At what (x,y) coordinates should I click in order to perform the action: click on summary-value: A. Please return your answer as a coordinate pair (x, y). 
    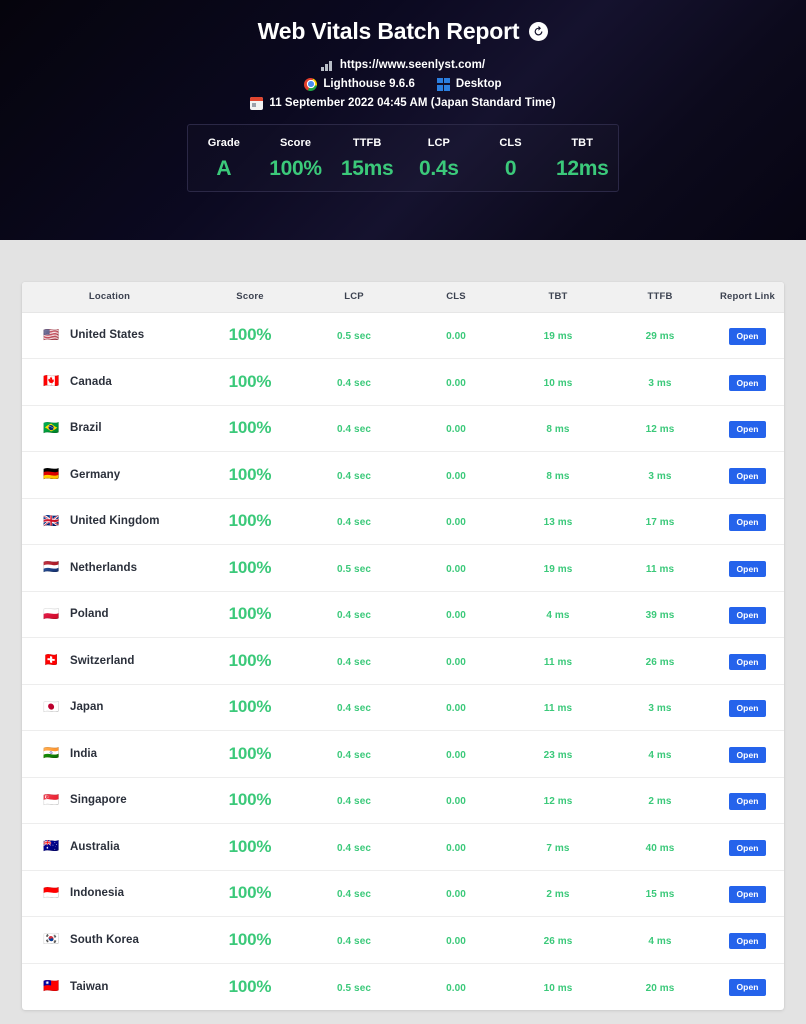
    Looking at the image, I should click on (224, 168).